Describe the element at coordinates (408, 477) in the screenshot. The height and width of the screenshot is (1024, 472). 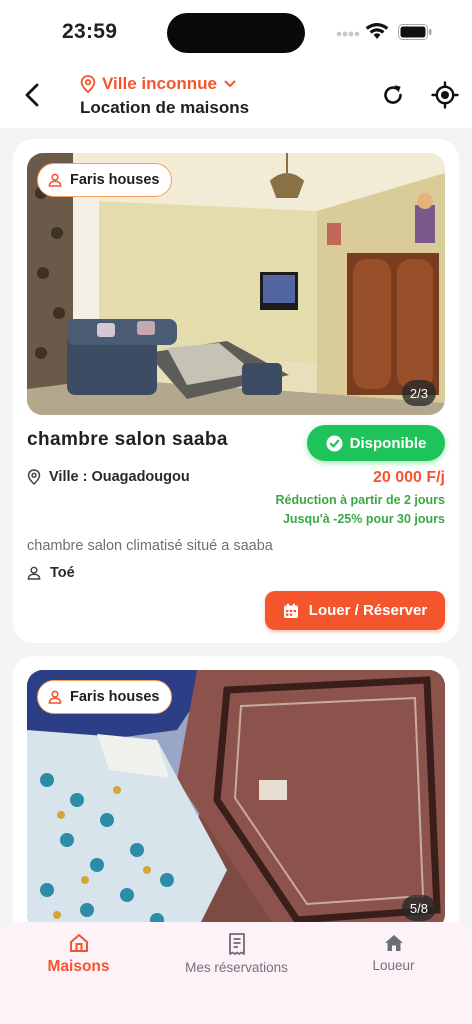
I see `listing-price: 20 000 F/j` at that location.